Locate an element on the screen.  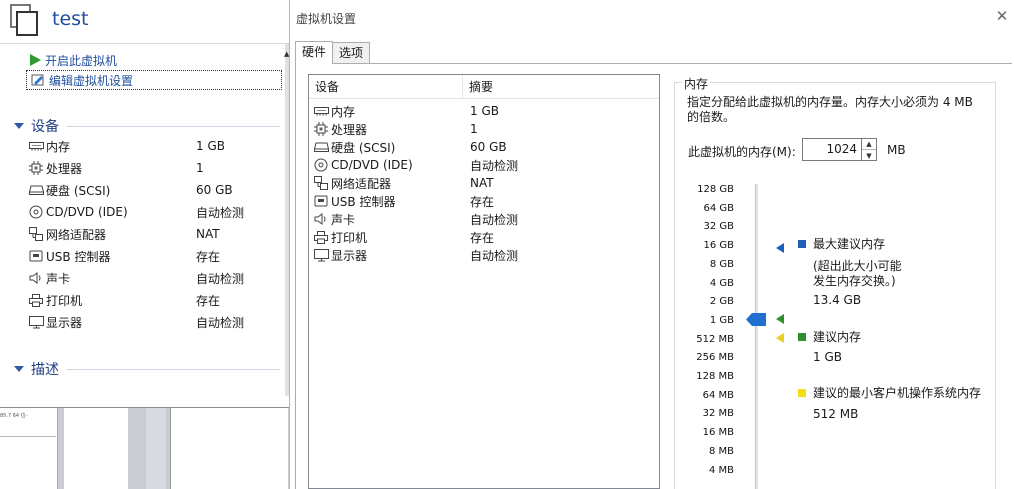
description-section-title: 描述 is located at coordinates (45, 370).